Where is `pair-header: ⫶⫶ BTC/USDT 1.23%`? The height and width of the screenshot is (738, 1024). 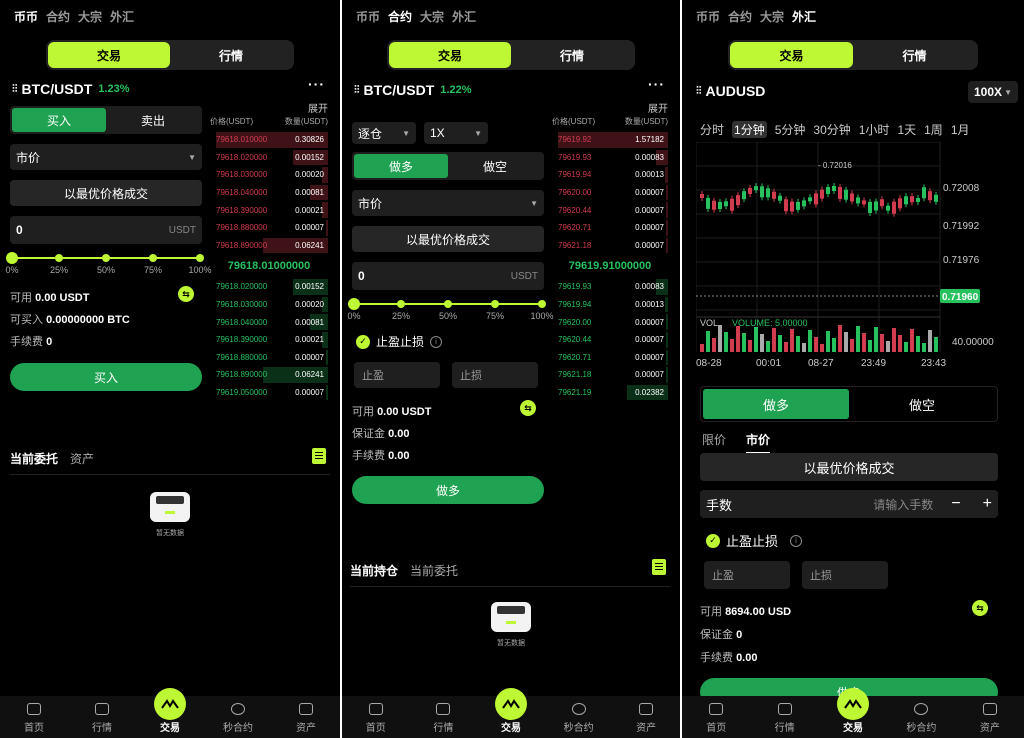 pair-header: ⫶⫶ BTC/USDT 1.23% is located at coordinates (70, 89).